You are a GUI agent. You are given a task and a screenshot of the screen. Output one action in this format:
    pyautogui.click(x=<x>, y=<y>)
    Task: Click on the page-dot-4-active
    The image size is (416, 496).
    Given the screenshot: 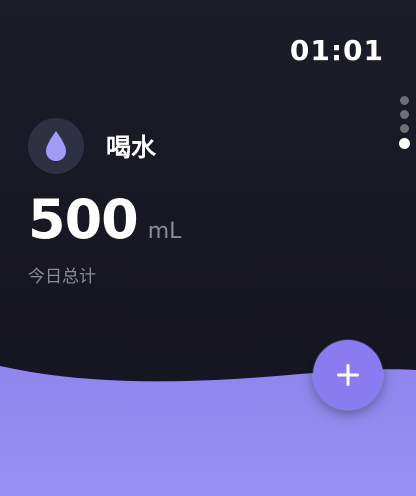 What is the action you would take?
    pyautogui.click(x=404, y=143)
    